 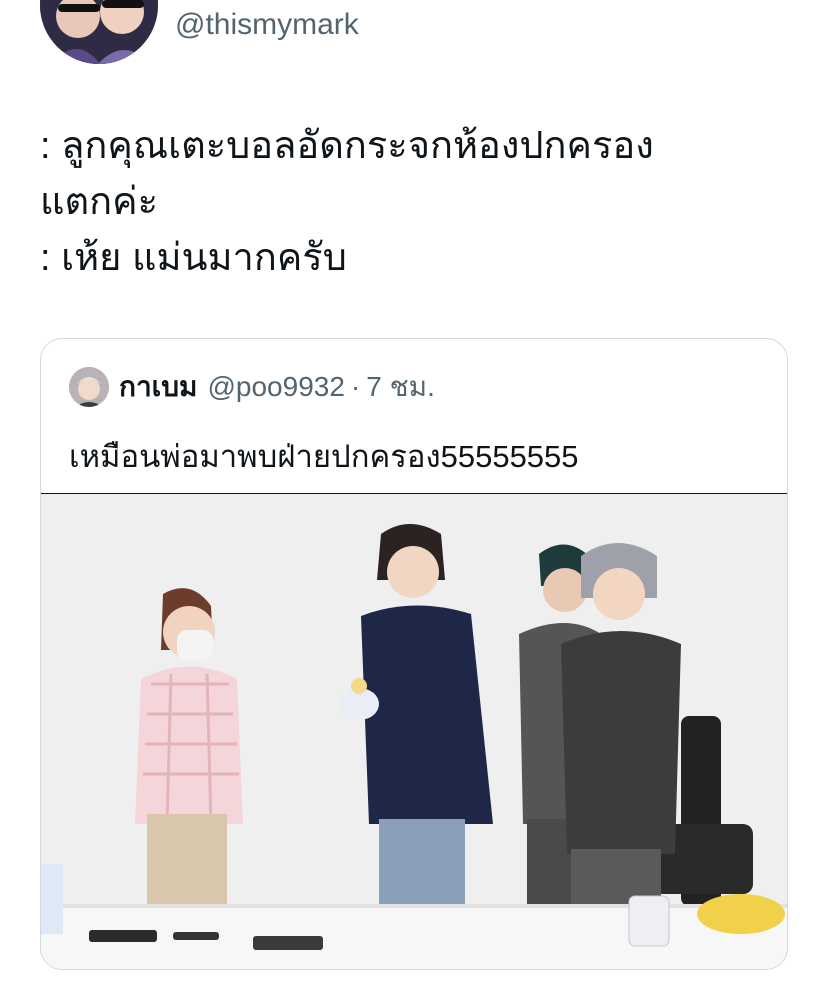 What do you see at coordinates (400, 387) in the screenshot?
I see `quoted-timestamp: 7 ชม.` at bounding box center [400, 387].